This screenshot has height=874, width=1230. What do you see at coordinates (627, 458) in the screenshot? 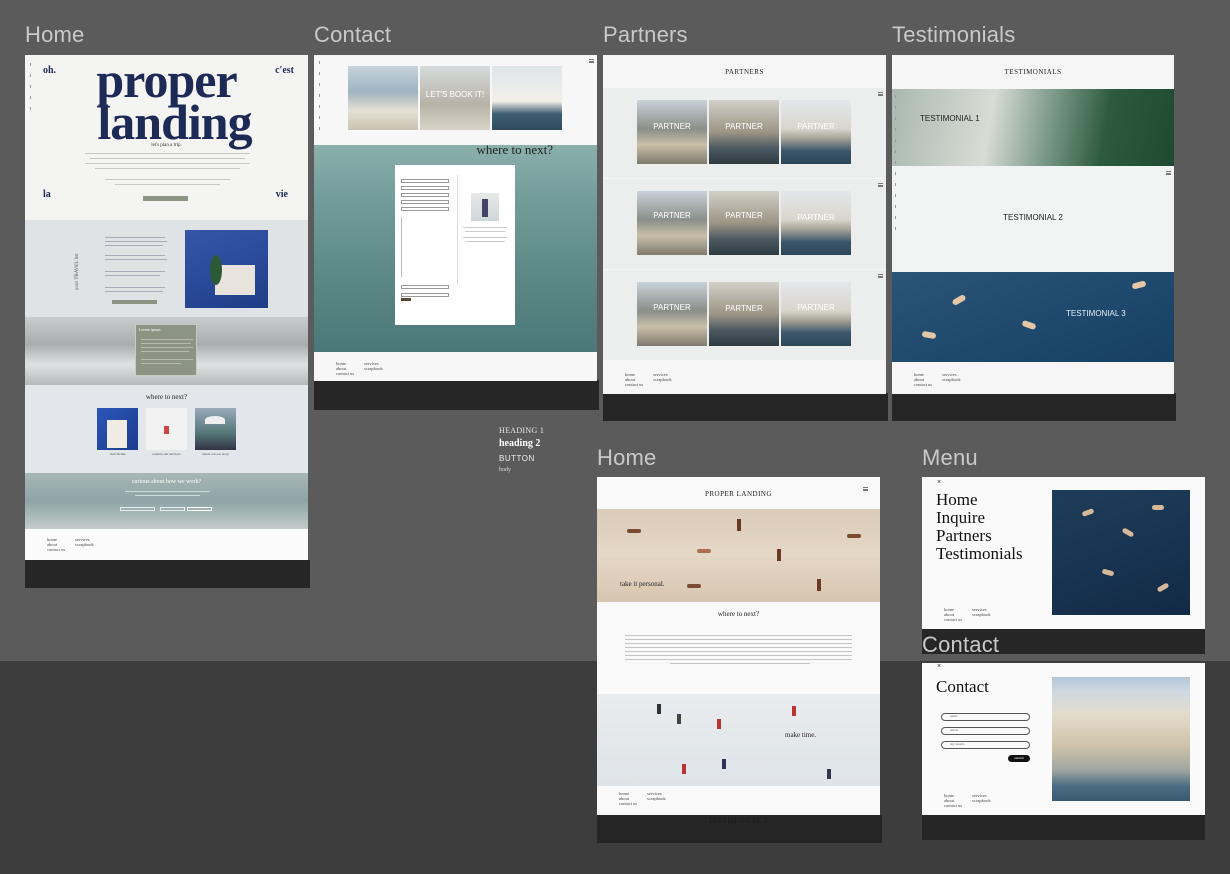
I see `frame-label-home-mobile: Home` at bounding box center [627, 458].